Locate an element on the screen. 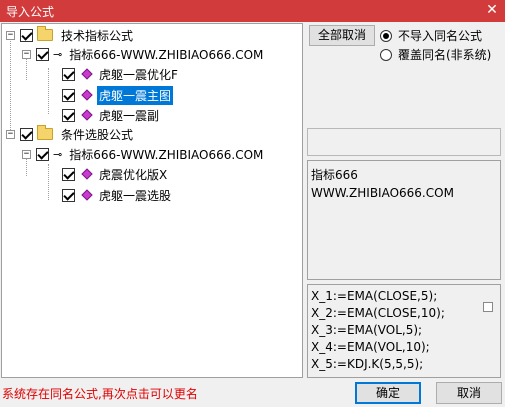  cancel-button: 取消 is located at coordinates (469, 393).